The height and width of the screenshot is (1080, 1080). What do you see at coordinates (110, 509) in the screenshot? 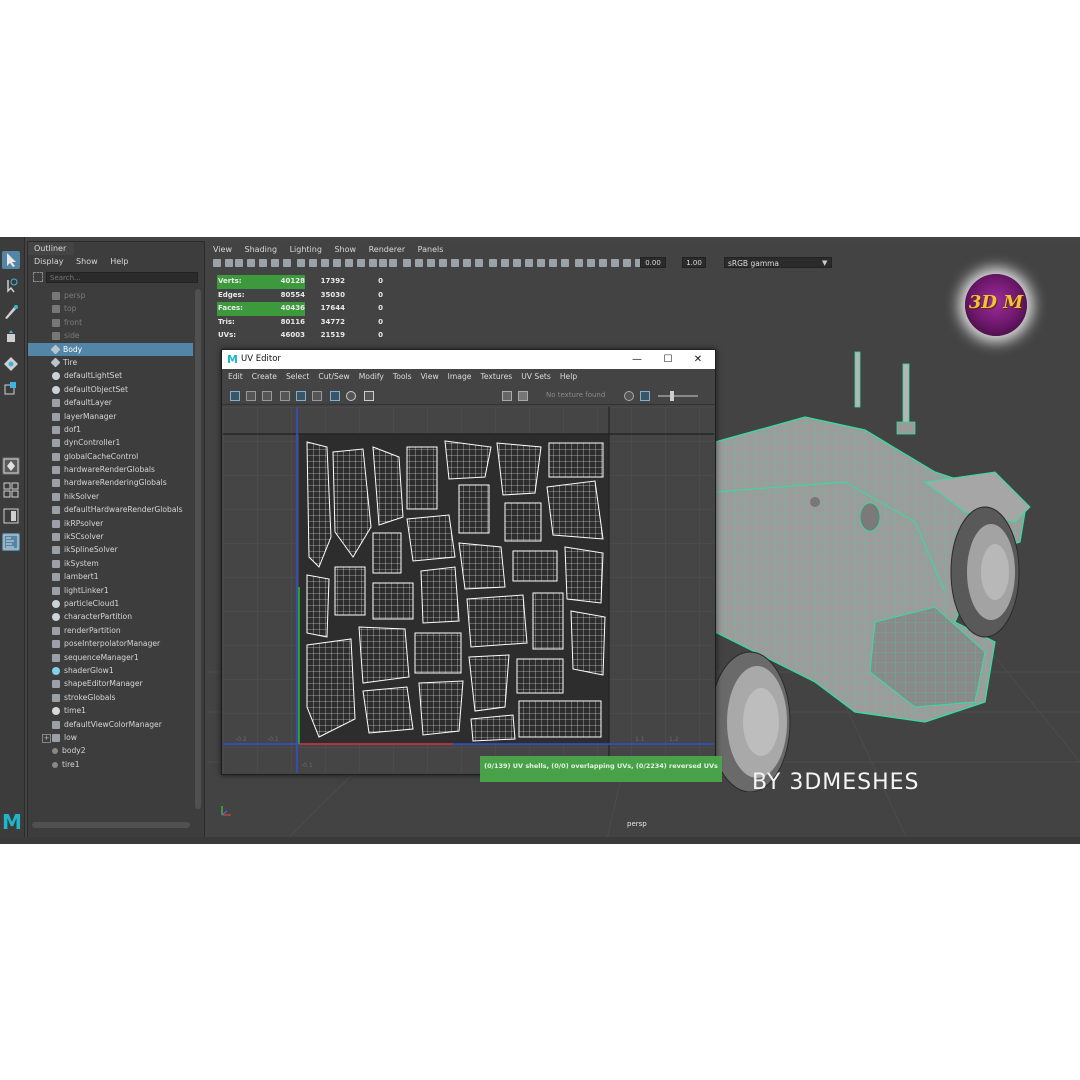
I see `outliner-item: defaultHardwareRenderGlobals` at bounding box center [110, 509].